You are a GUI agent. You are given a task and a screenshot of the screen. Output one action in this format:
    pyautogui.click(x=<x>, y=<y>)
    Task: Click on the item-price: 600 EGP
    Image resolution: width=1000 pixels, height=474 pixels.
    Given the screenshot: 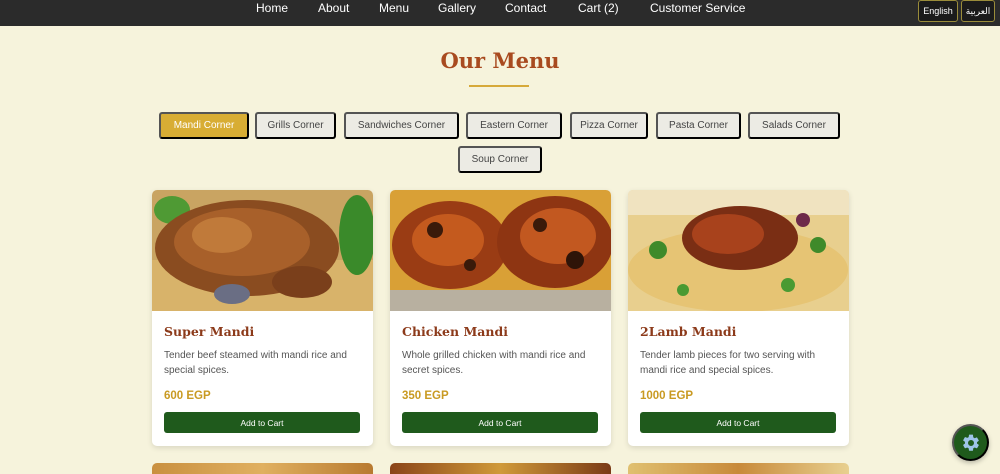 What is the action you would take?
    pyautogui.click(x=187, y=396)
    